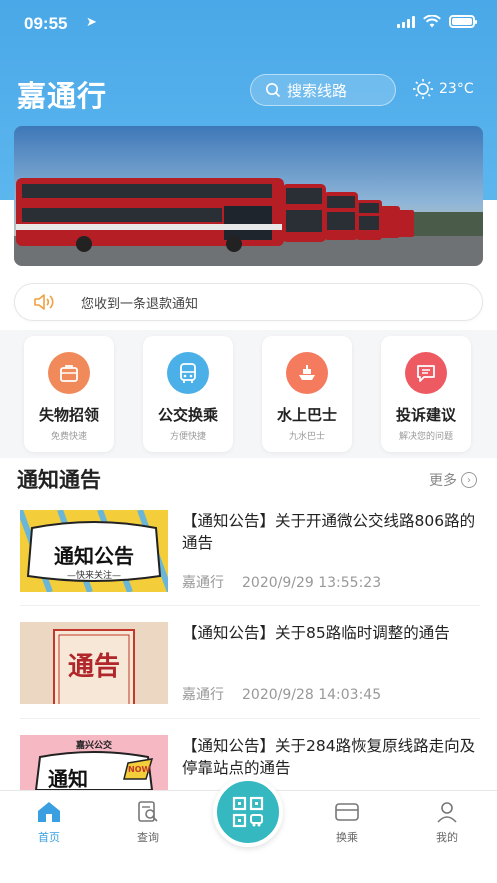  I want to click on banner-image, so click(248, 196).